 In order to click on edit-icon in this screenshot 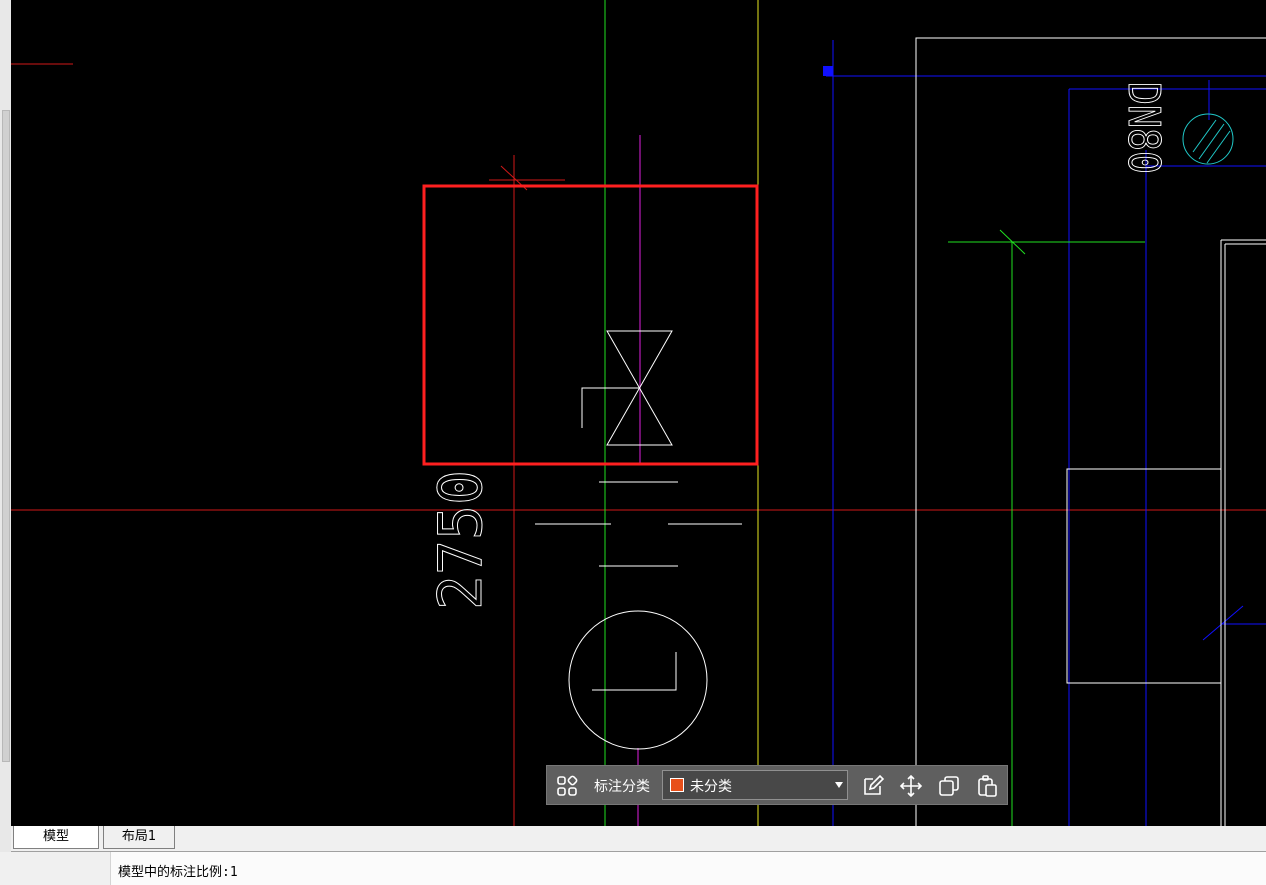, I will do `click(873, 786)`.